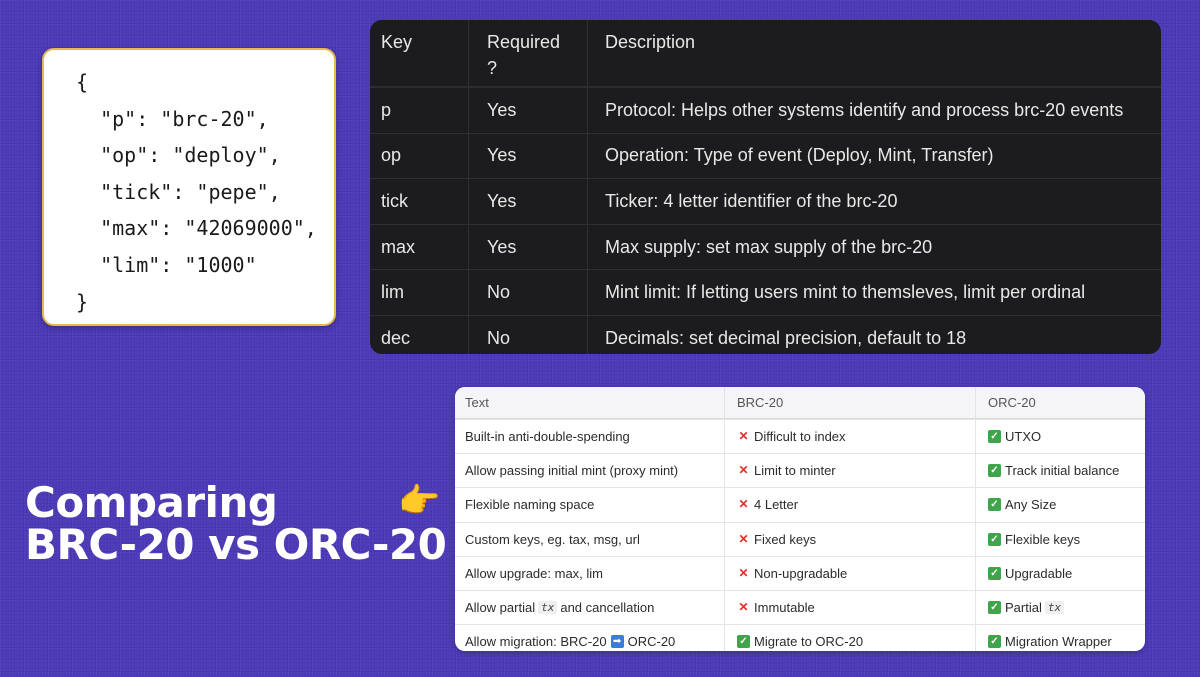  Describe the element at coordinates (1060, 504) in the screenshot. I see `orc20-cell: ✓ Any Size` at that location.